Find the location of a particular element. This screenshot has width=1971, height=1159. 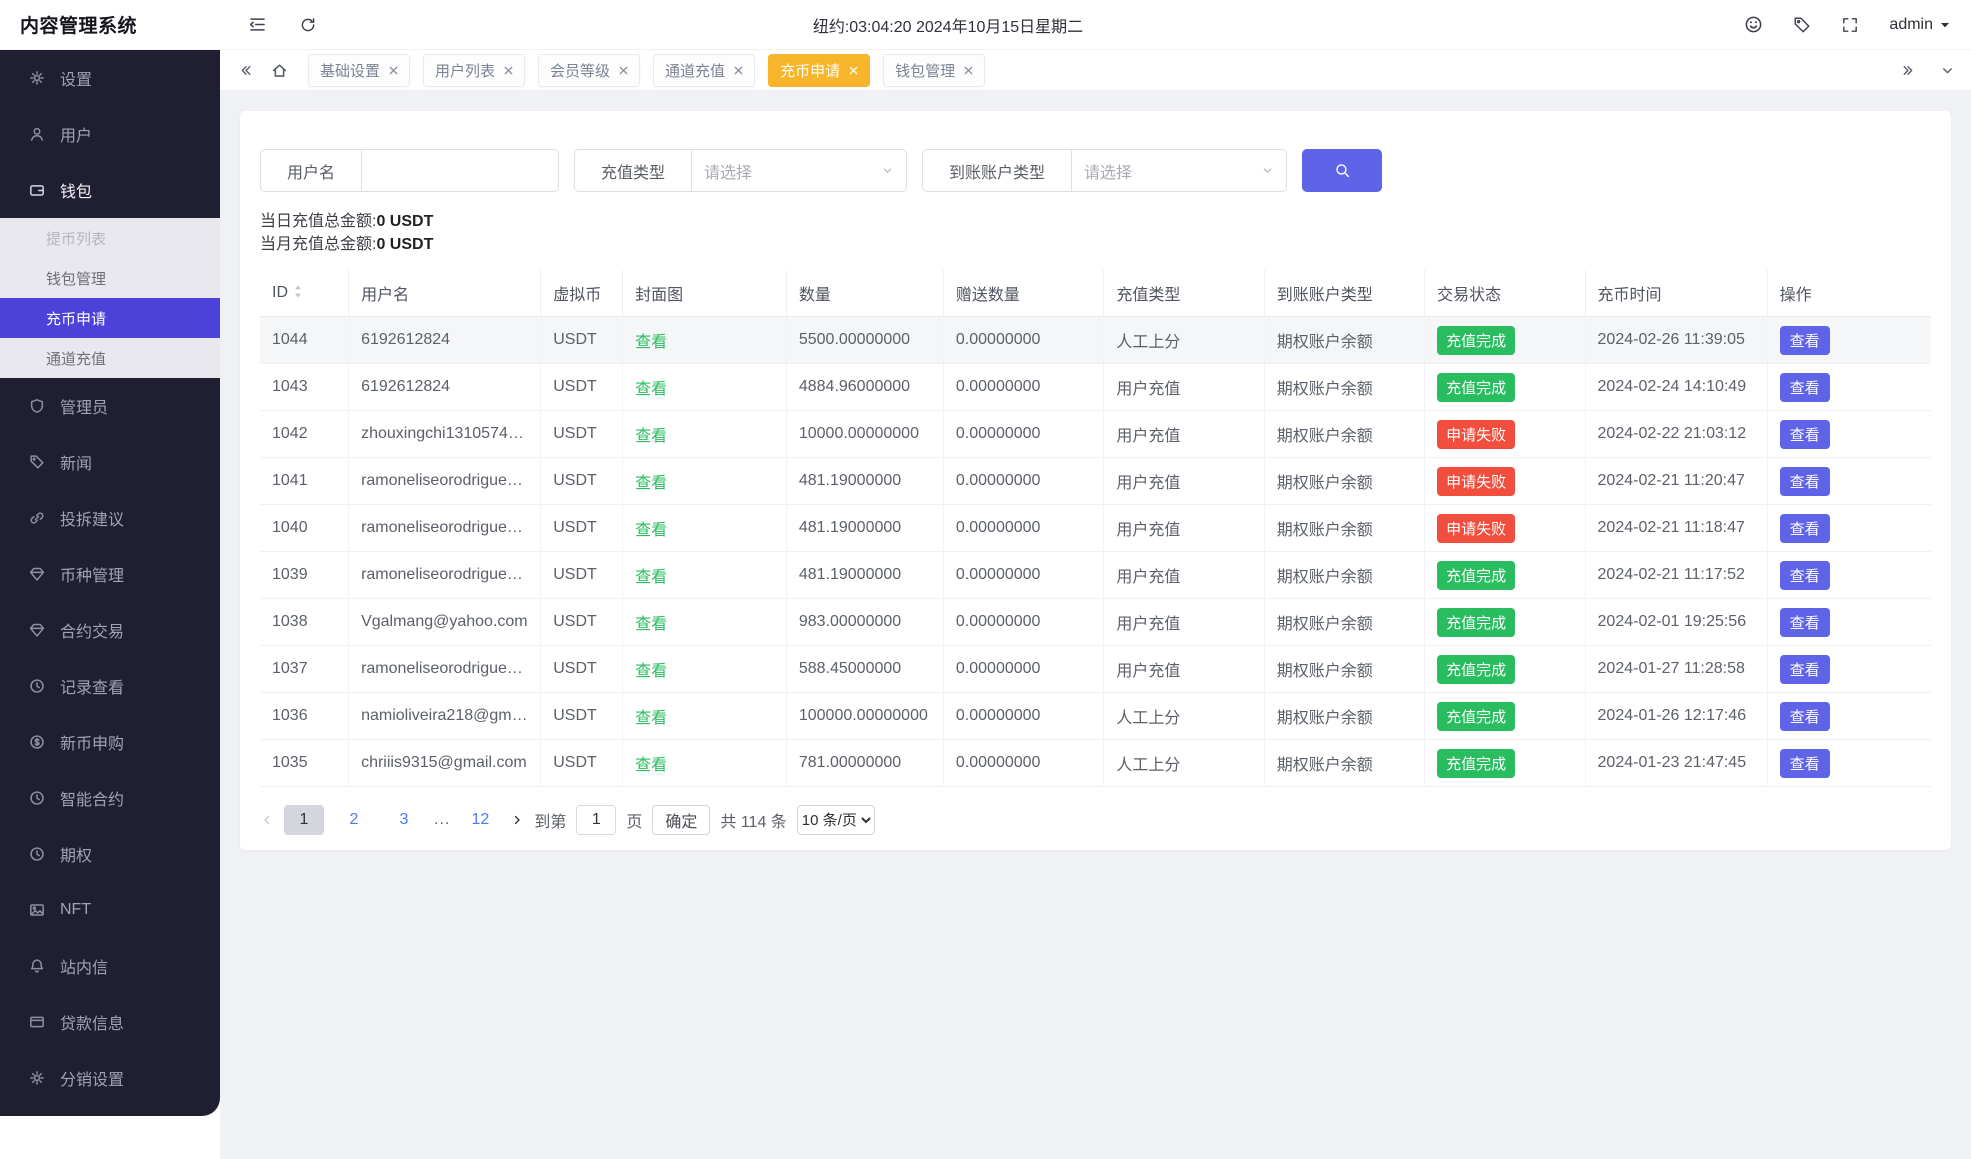

sidebar-item-news: 新闻 is located at coordinates (110, 462).